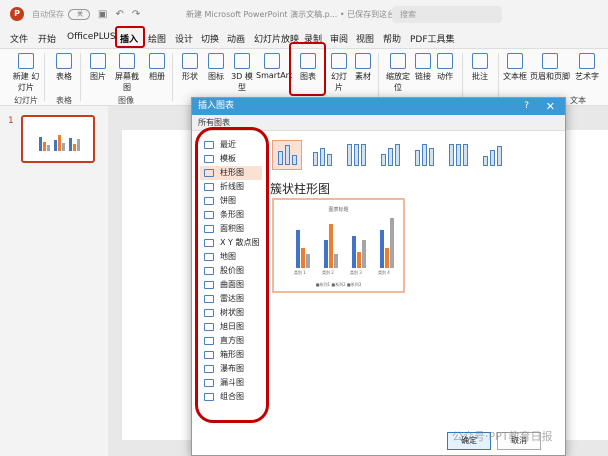  What do you see at coordinates (157, 61) in the screenshot?
I see `album-icon` at bounding box center [157, 61].